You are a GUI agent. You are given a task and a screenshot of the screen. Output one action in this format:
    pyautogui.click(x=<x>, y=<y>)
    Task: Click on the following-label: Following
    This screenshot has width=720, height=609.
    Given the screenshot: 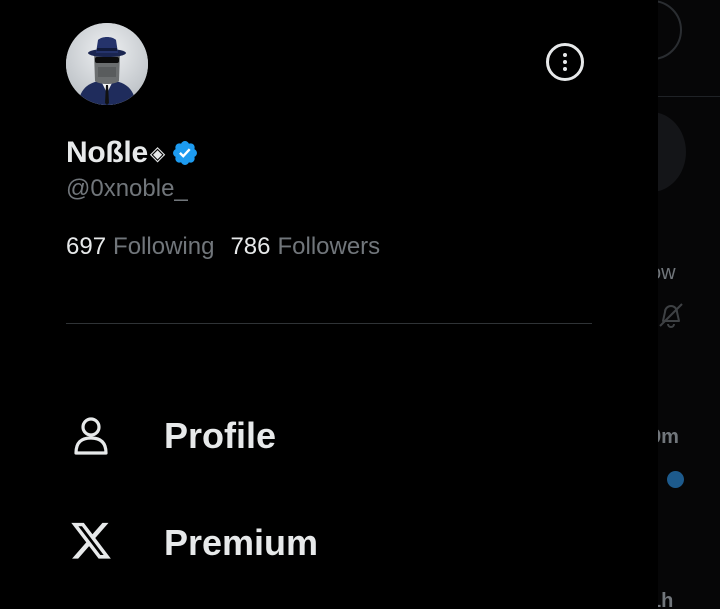 What is the action you would take?
    pyautogui.click(x=164, y=246)
    